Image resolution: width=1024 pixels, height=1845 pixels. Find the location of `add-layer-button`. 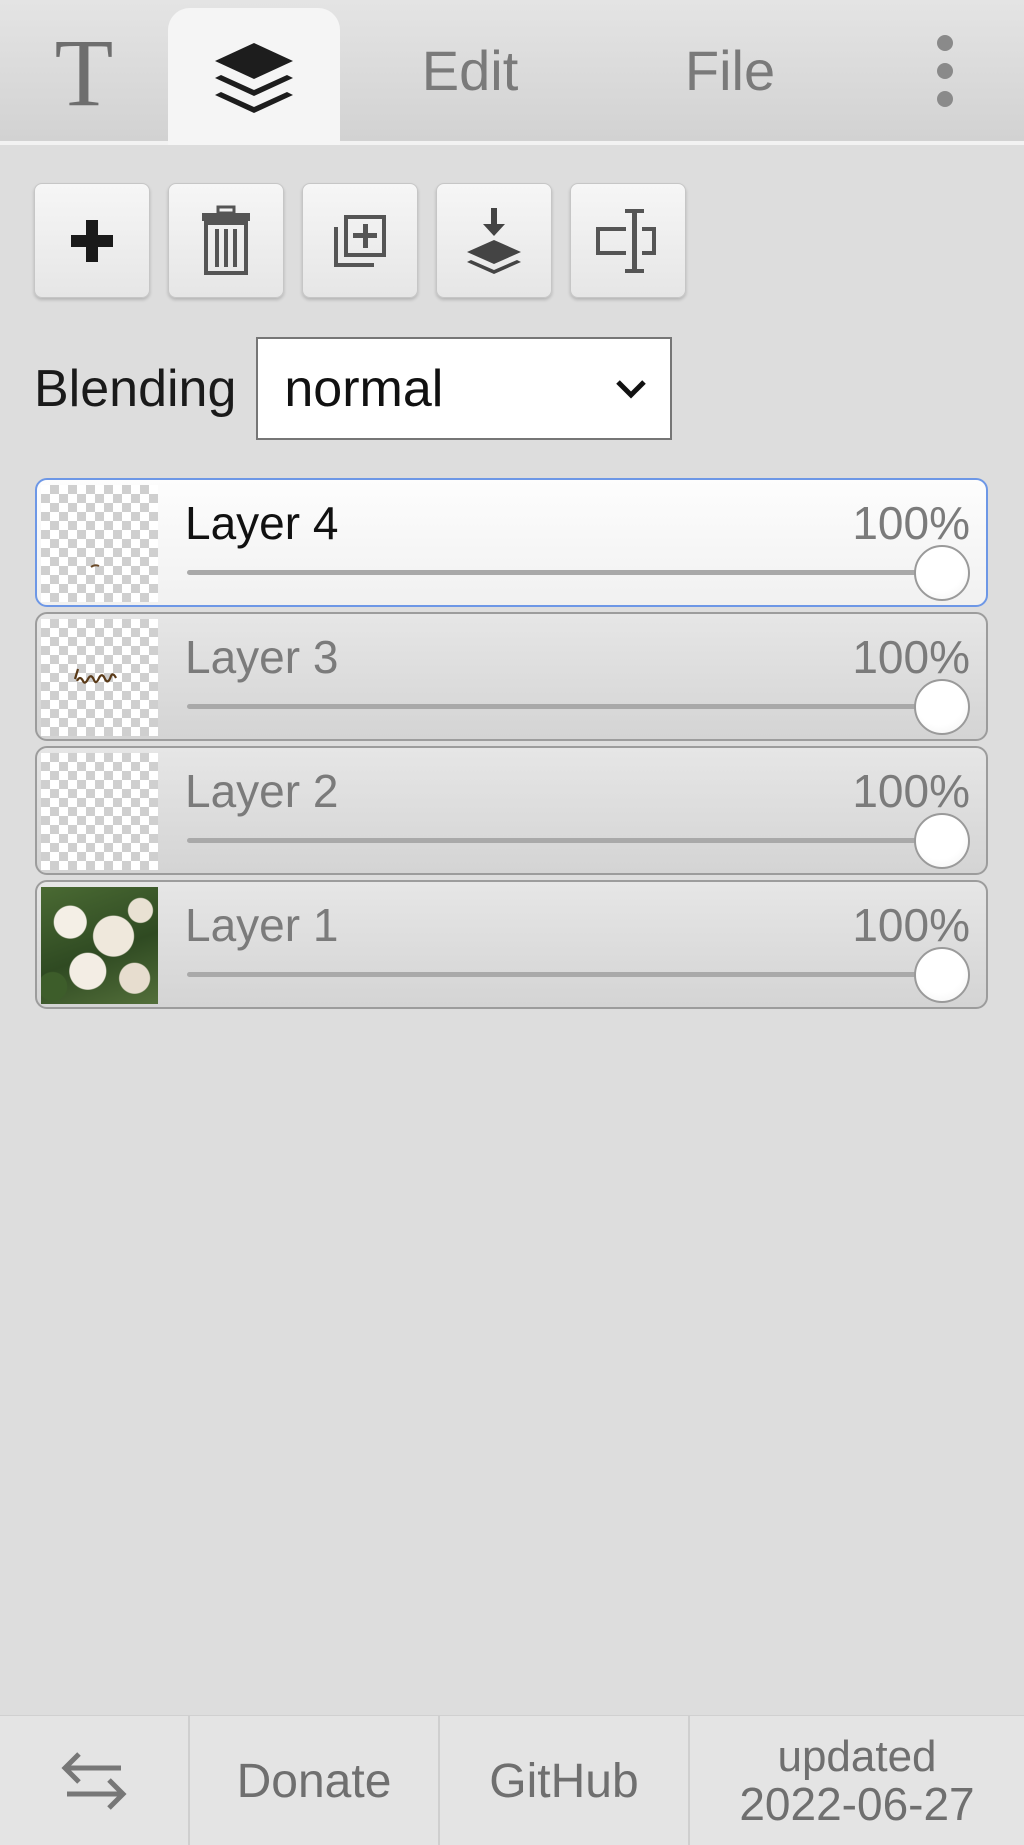

add-layer-button is located at coordinates (92, 240).